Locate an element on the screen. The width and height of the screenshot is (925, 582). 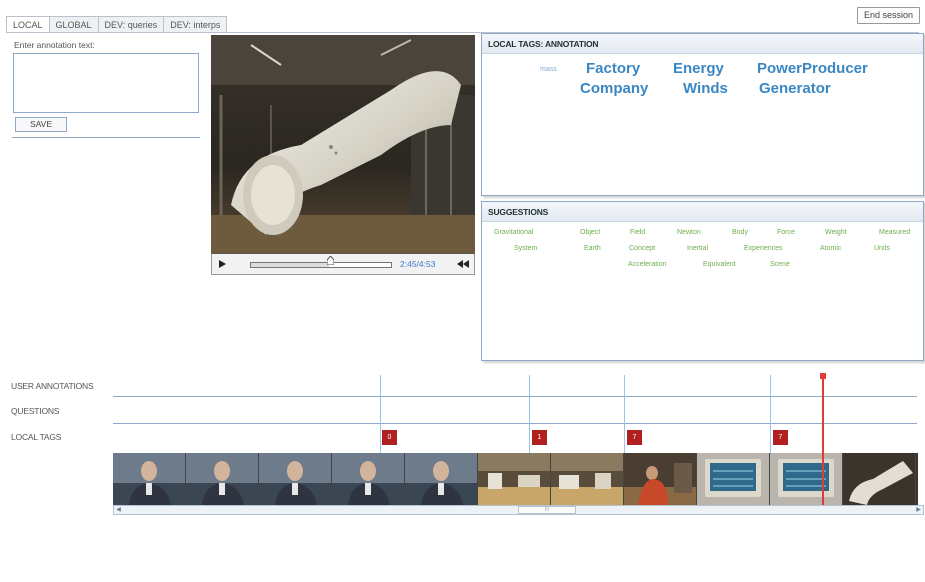
annotation-input is located at coordinates (106, 83).